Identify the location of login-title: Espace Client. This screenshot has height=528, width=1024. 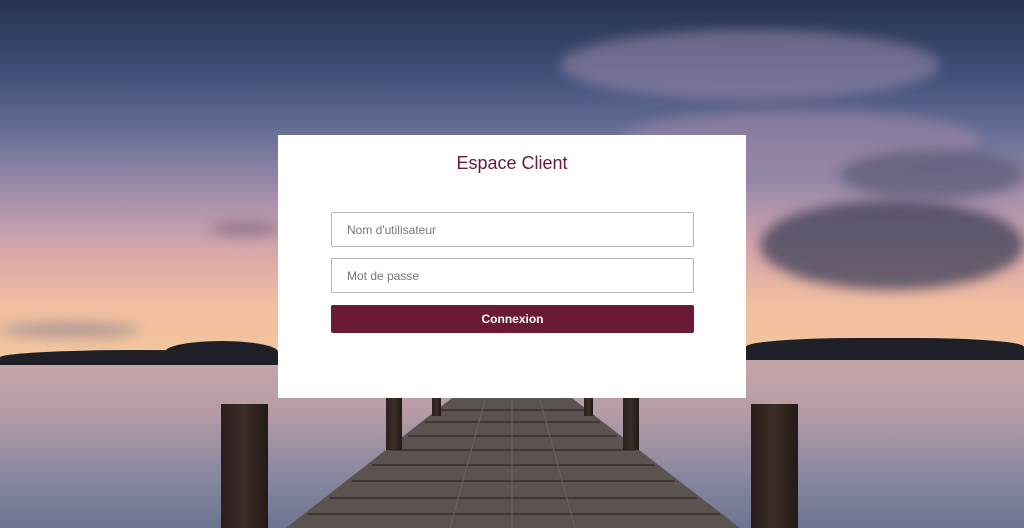
(512, 163).